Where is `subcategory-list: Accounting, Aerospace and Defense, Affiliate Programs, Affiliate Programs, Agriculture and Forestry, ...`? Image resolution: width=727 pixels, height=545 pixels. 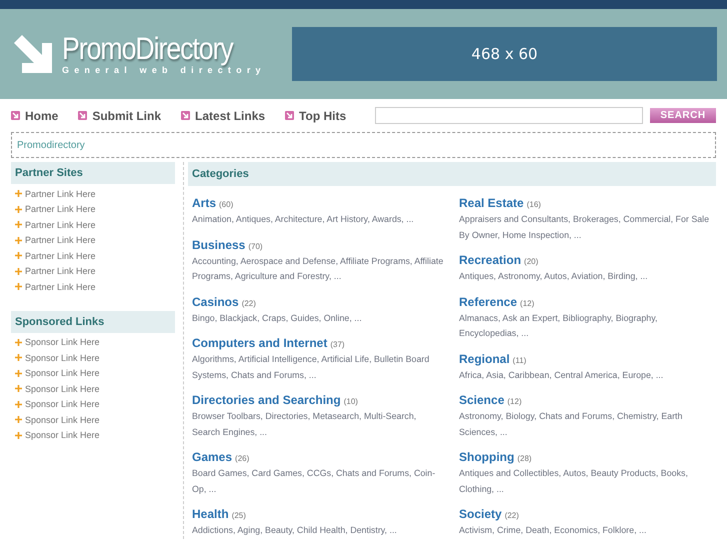 subcategory-list: Accounting, Aerospace and Defense, Affiliate Programs, Affiliate Programs, Agriculture and Forestry, ... is located at coordinates (318, 269).